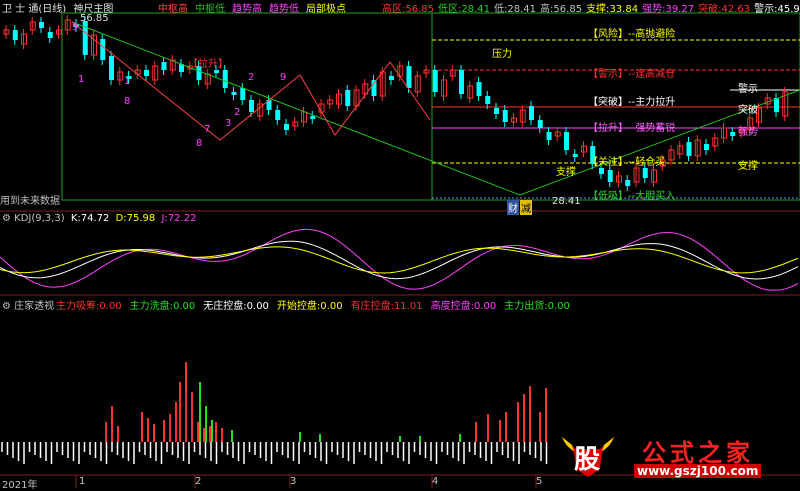 The width and height of the screenshot is (800, 491). Describe the element at coordinates (151, 306) in the screenshot. I see `zhuangjia-item-label: 主力洗盘:` at that location.